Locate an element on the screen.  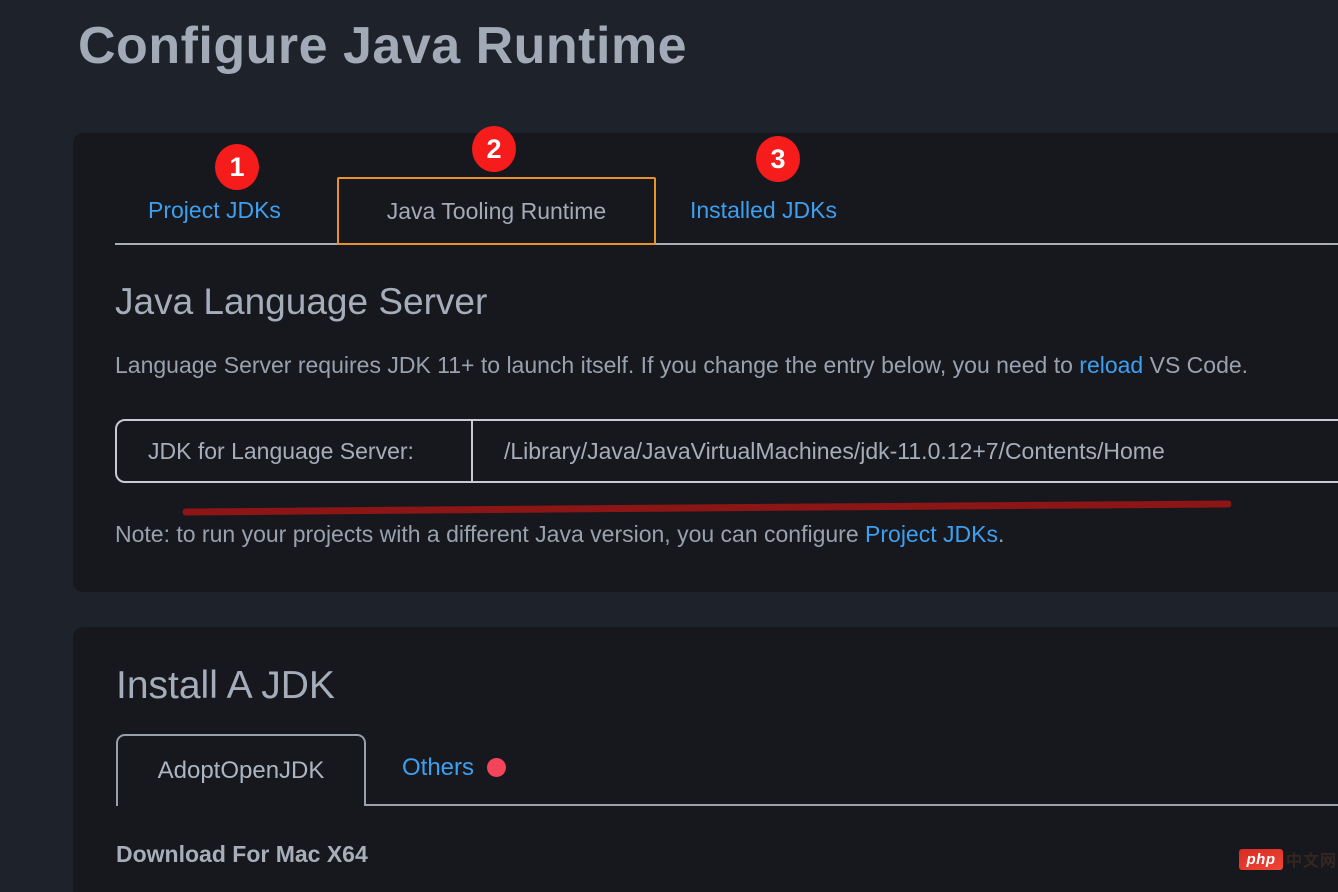
others-notification-dot is located at coordinates (496, 767).